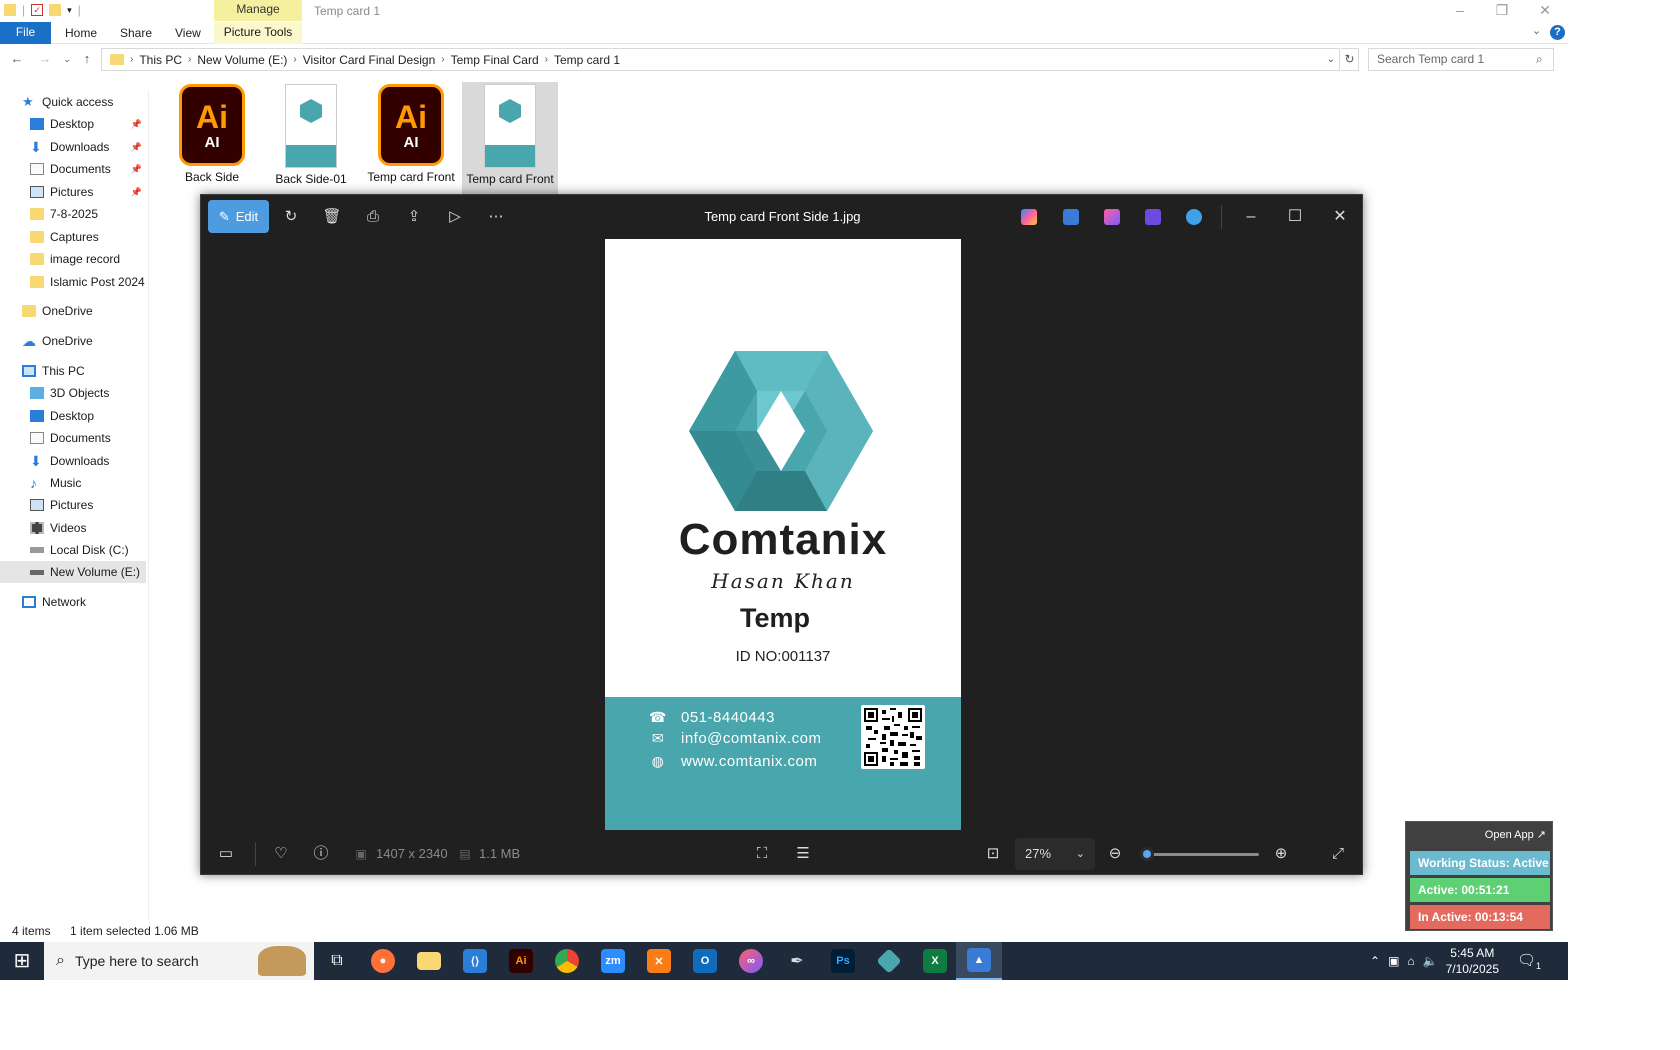  What do you see at coordinates (1338, 854) in the screenshot?
I see `fullscreen-icon: ⤢` at bounding box center [1338, 854].